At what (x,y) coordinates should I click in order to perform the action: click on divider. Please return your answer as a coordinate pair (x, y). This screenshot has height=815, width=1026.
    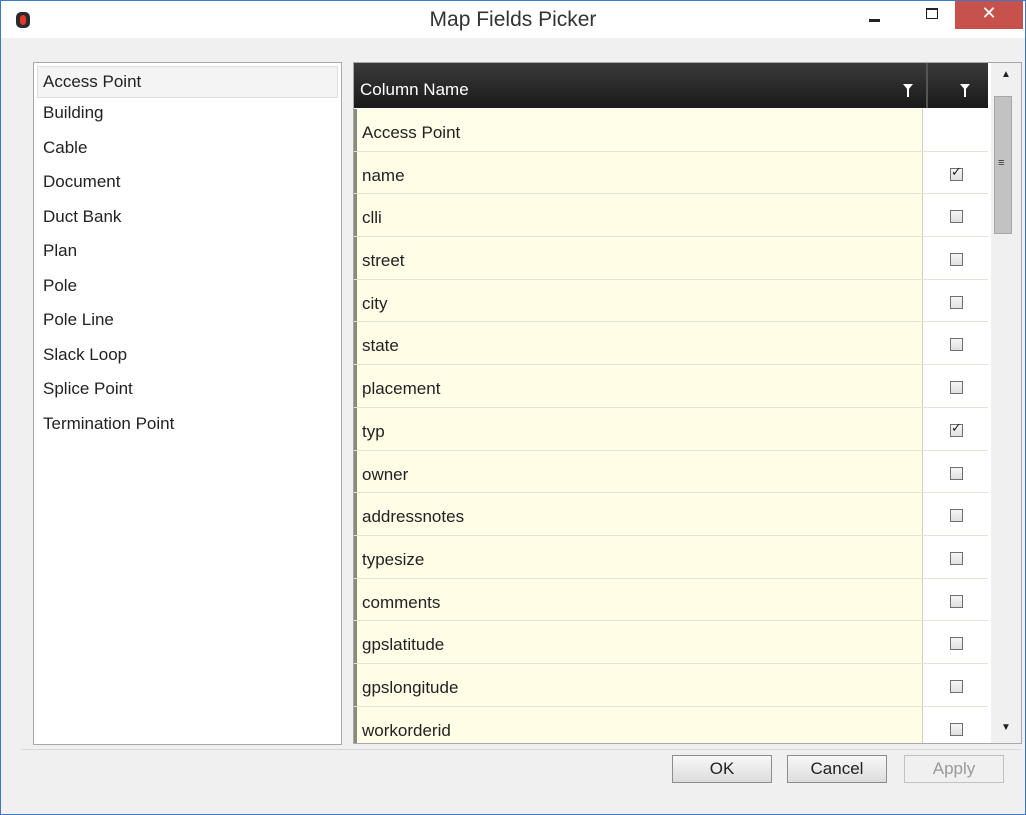
    Looking at the image, I should click on (521, 749).